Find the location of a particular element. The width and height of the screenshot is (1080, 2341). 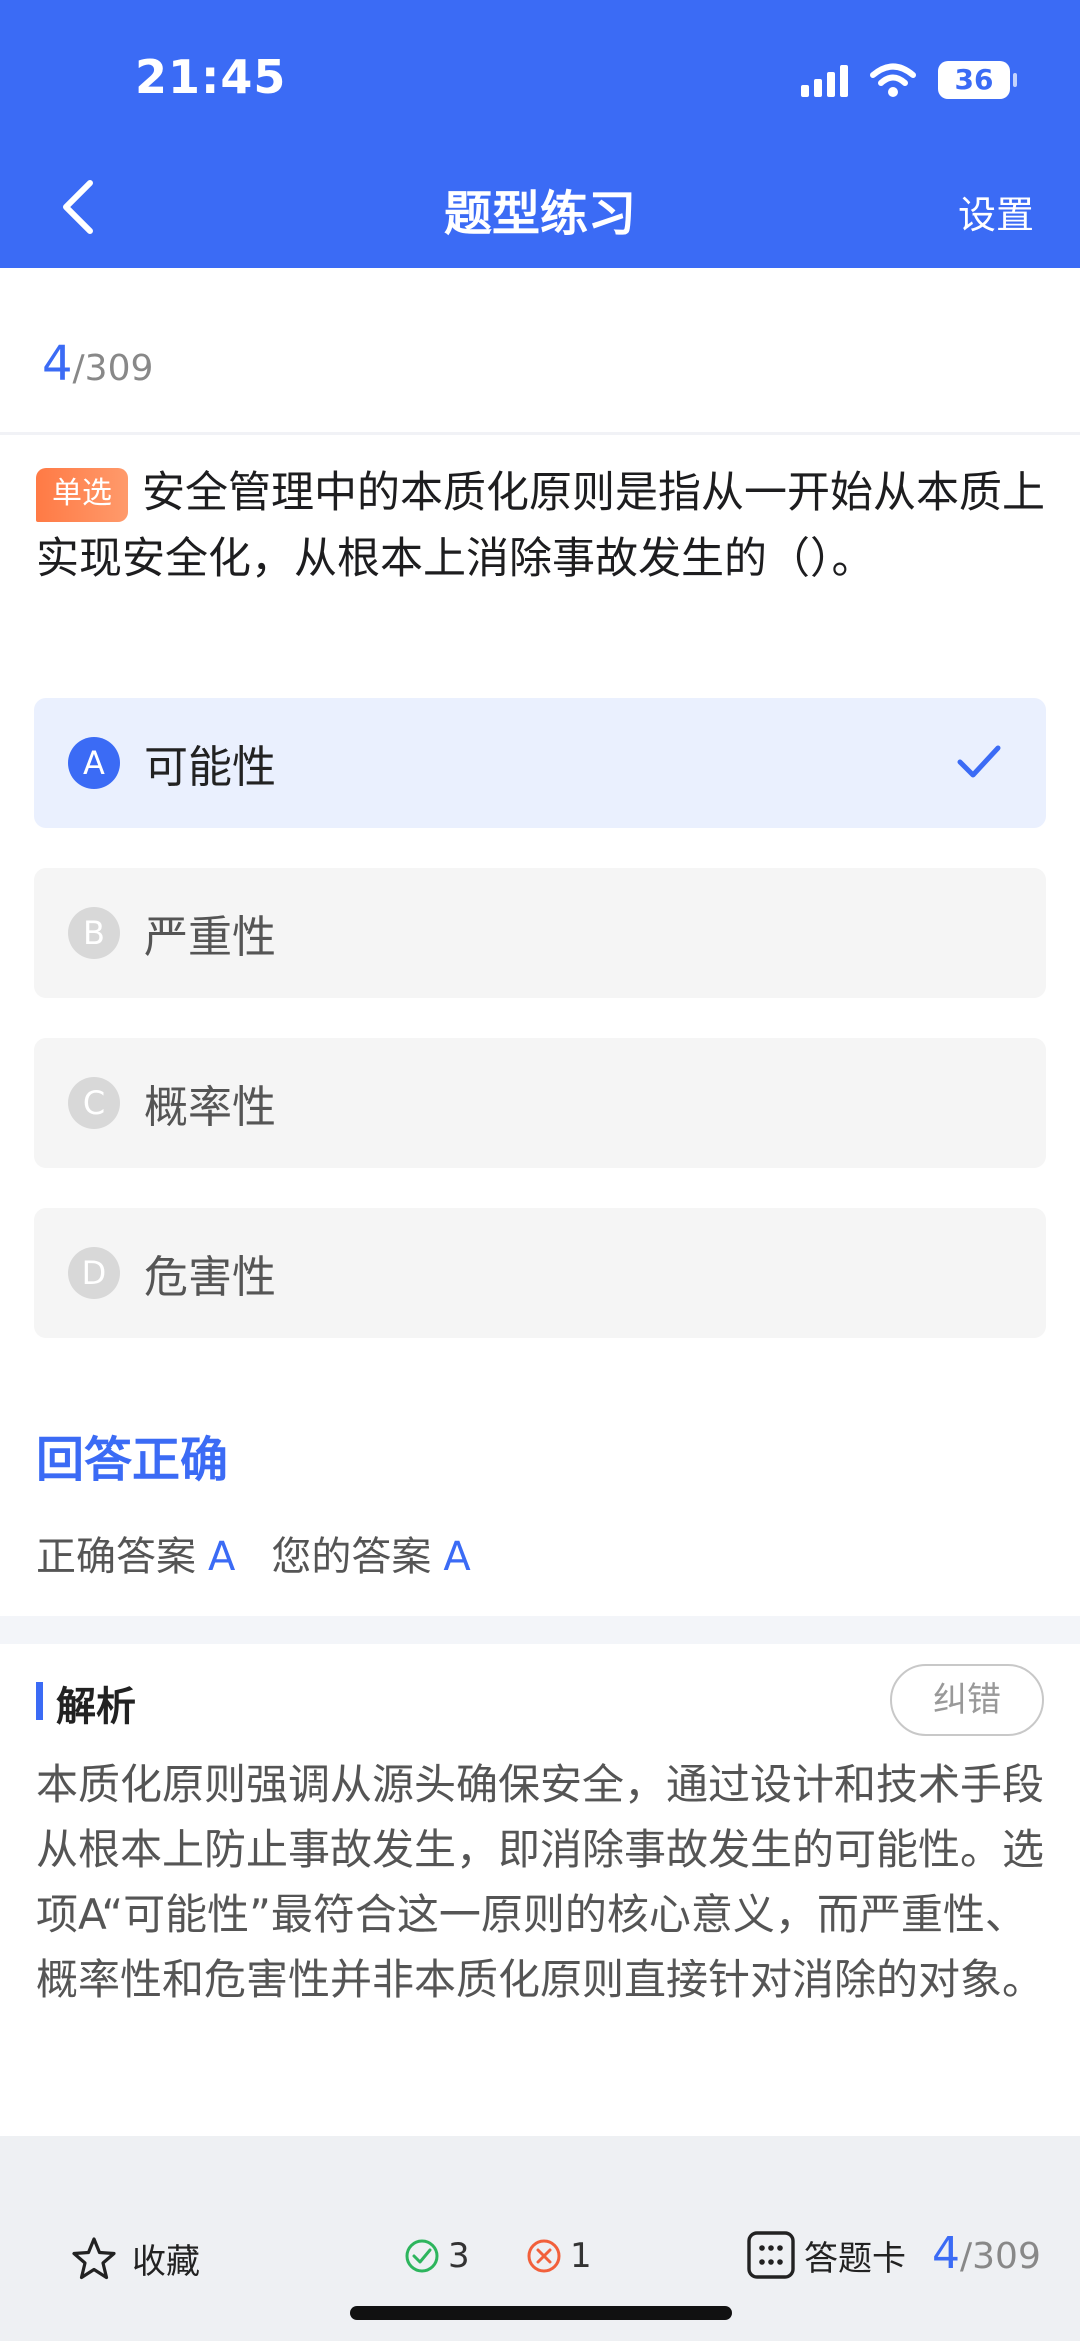

question-type-tag: 单选 is located at coordinates (82, 495).